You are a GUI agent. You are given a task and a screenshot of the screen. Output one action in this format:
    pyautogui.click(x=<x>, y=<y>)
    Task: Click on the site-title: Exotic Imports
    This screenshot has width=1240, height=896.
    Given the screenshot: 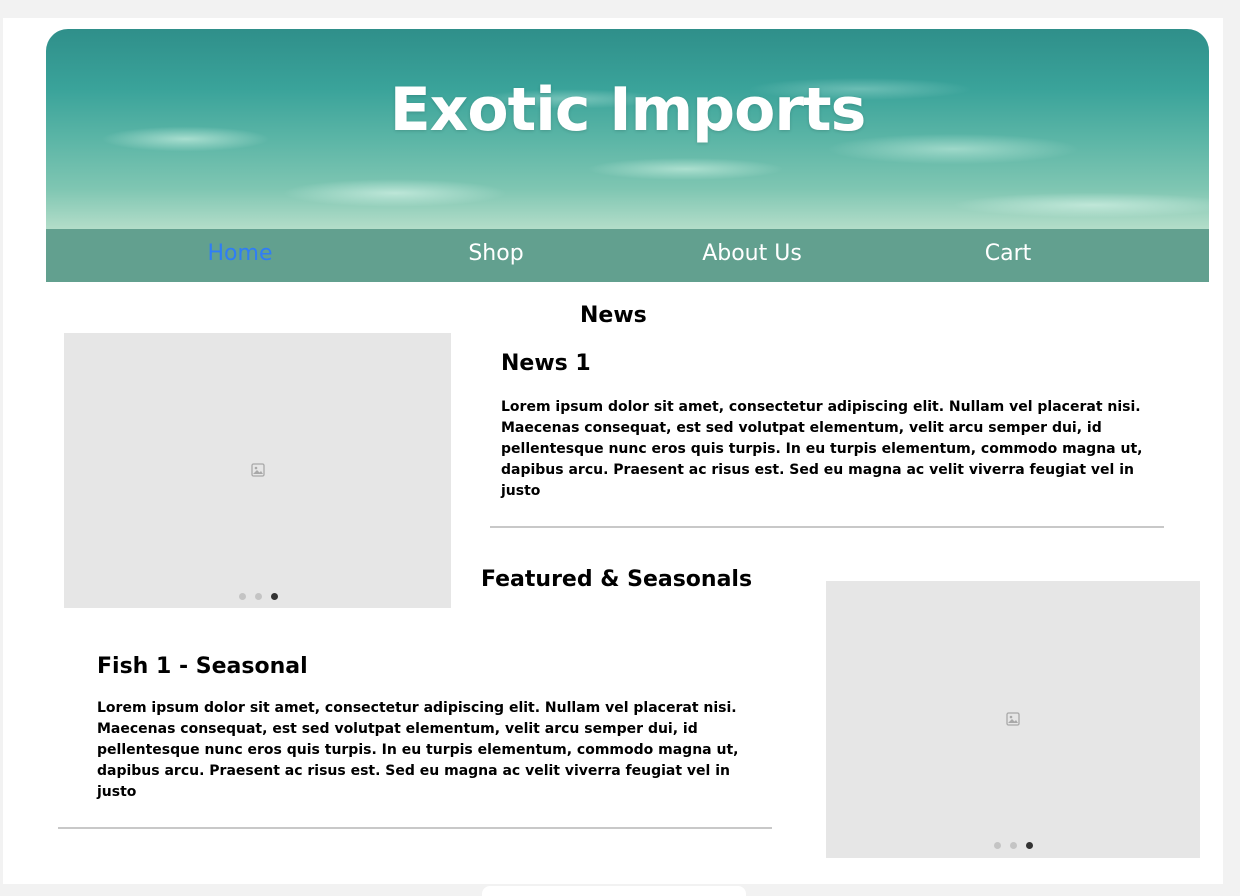 What is the action you would take?
    pyautogui.click(x=628, y=110)
    